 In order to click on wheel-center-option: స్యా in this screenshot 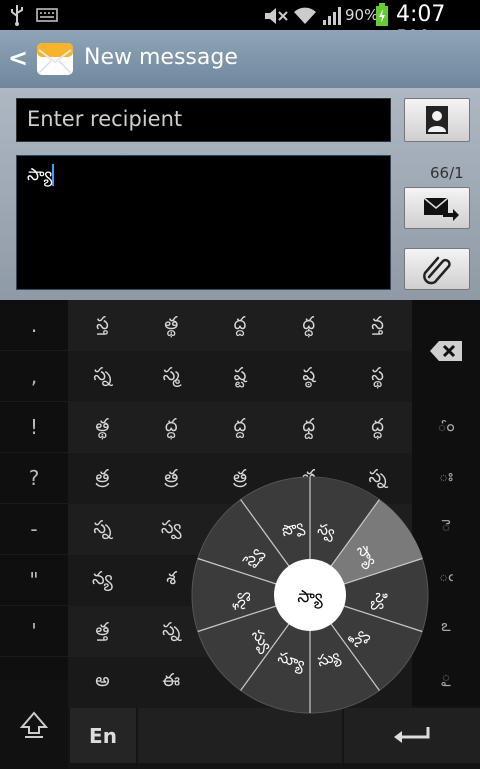, I will do `click(310, 598)`.